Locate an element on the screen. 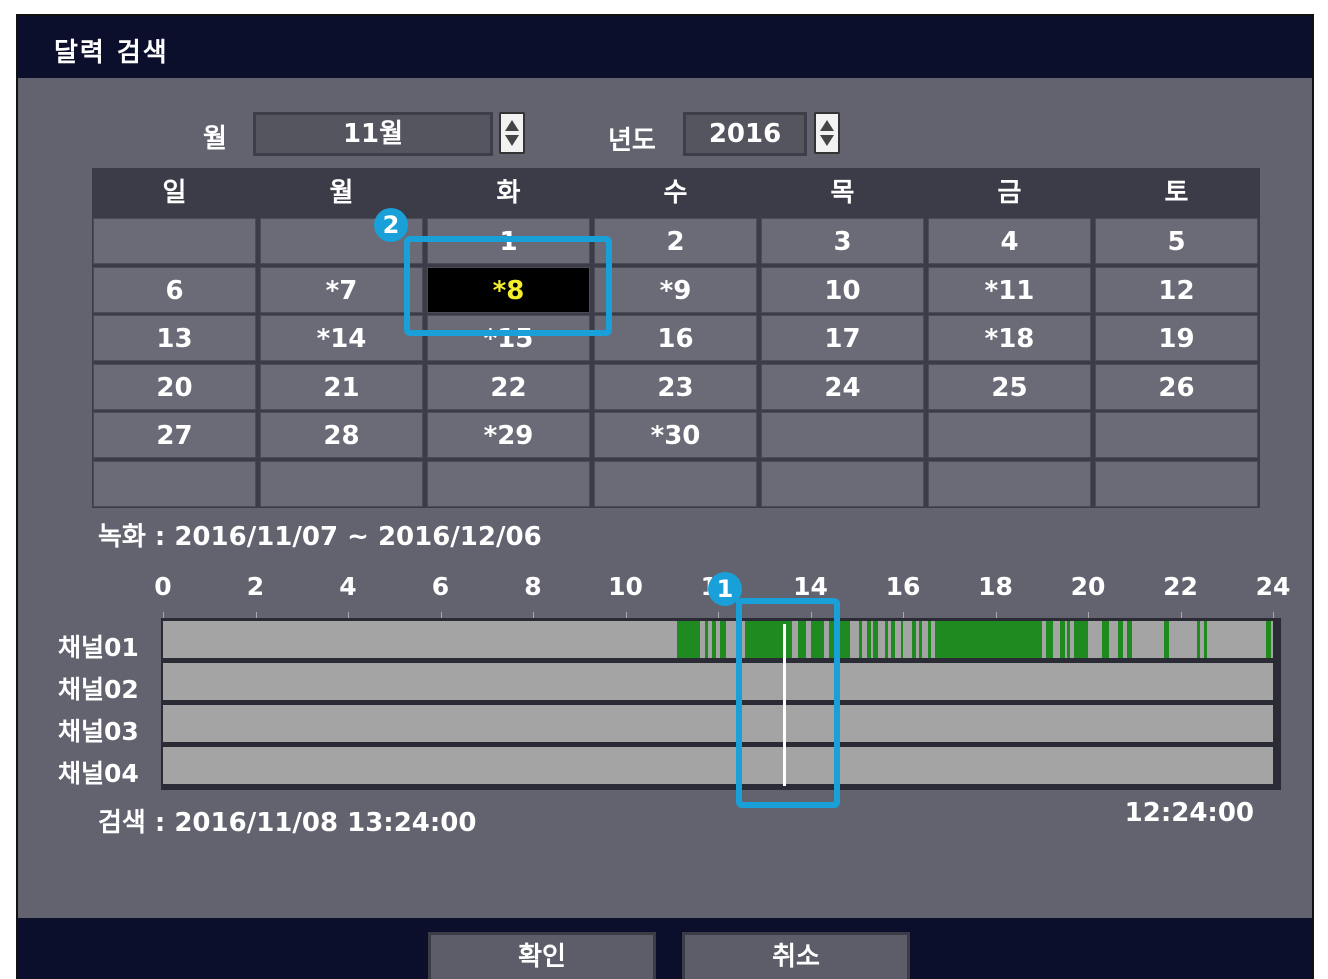  year-spinner is located at coordinates (827, 133).